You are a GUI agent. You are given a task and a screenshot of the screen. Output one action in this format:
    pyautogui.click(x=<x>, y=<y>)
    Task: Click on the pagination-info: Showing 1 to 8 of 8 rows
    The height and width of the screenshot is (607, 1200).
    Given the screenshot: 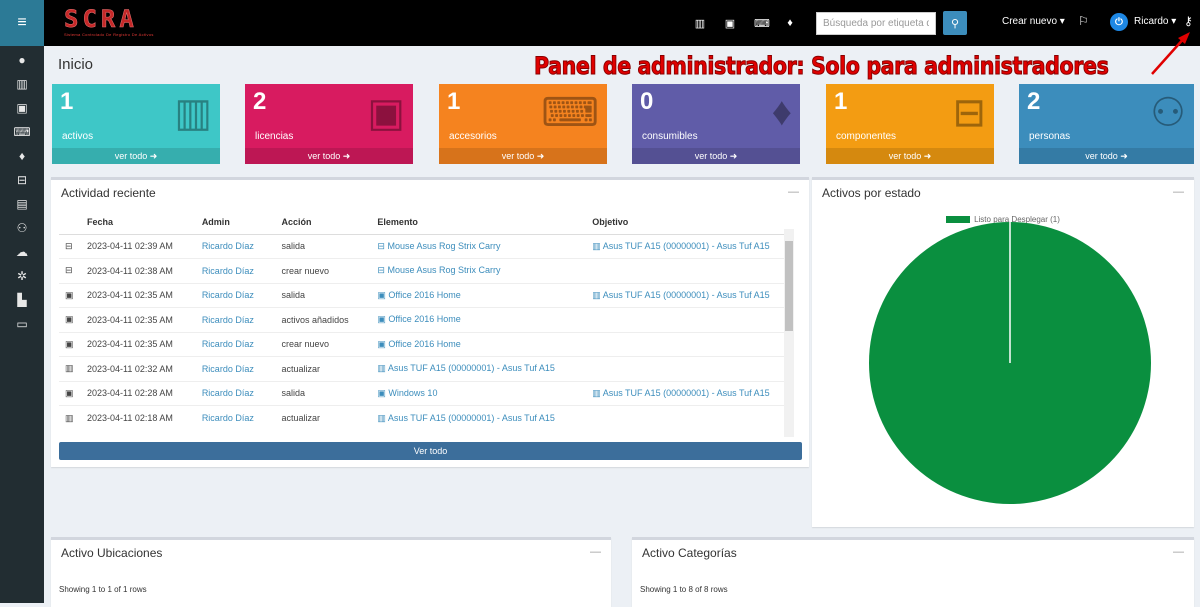 What is the action you would take?
    pyautogui.click(x=684, y=589)
    